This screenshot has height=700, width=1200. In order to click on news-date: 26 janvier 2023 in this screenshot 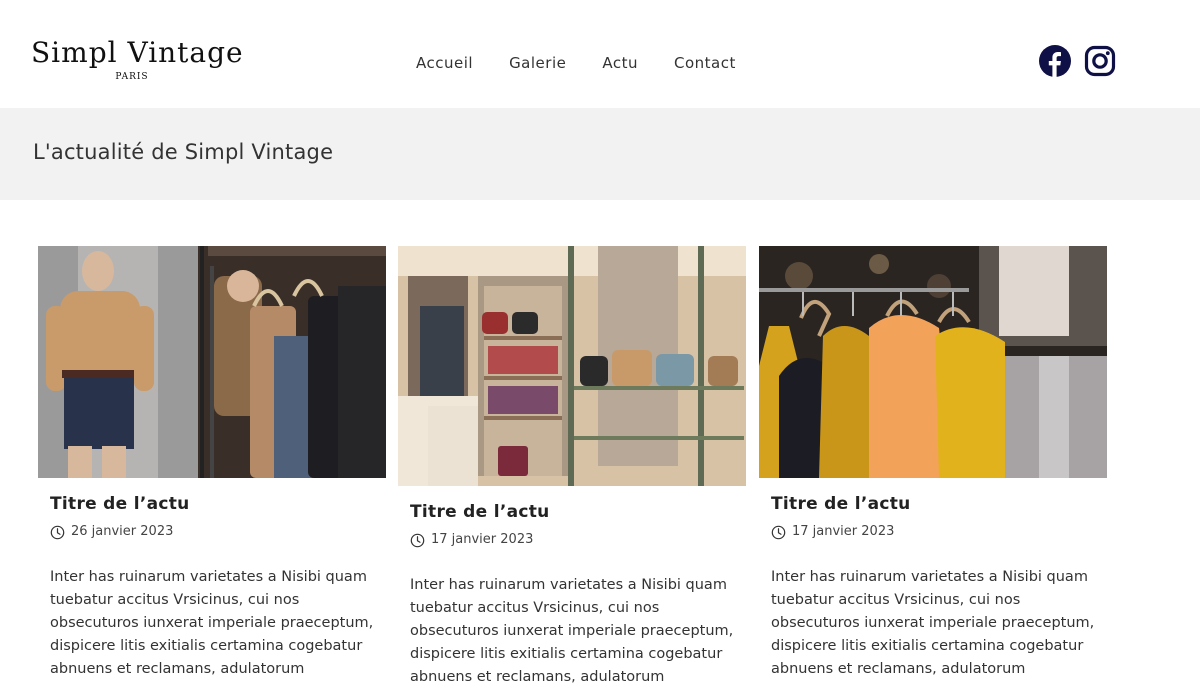, I will do `click(122, 531)`.